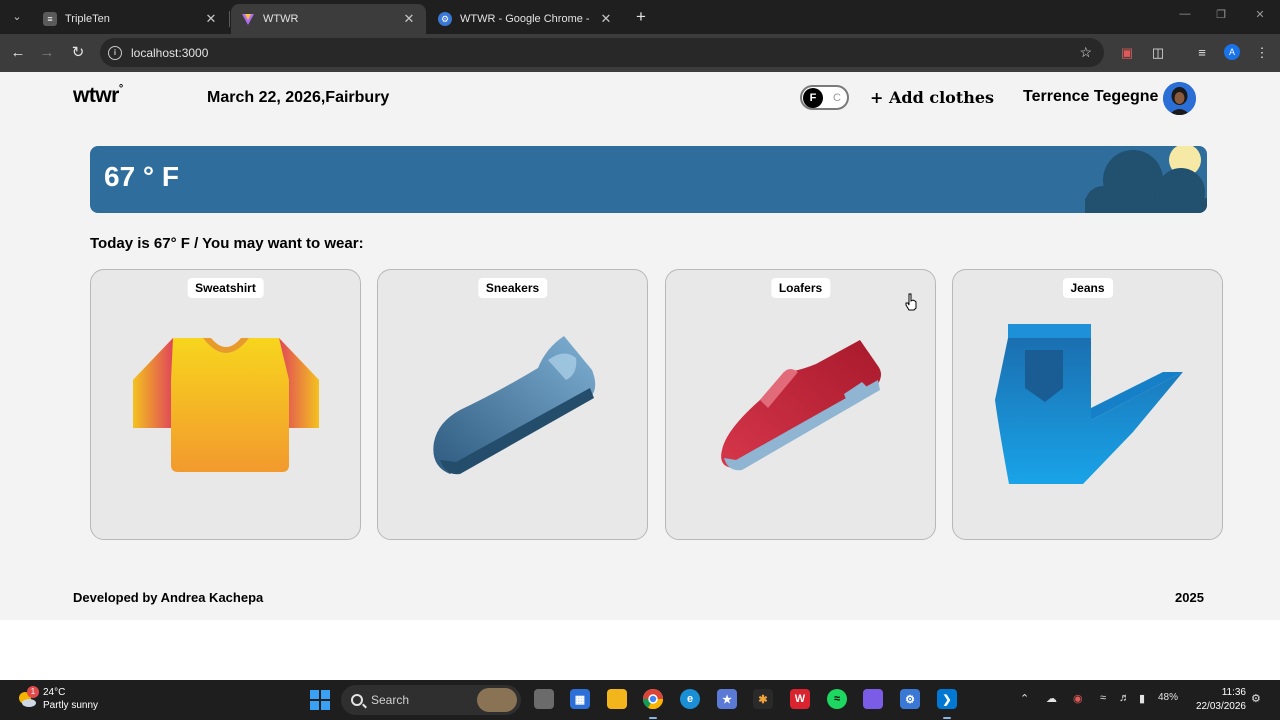 This screenshot has height=720, width=1280. What do you see at coordinates (1103, 698) in the screenshot?
I see `wifi-icon: ≈` at bounding box center [1103, 698].